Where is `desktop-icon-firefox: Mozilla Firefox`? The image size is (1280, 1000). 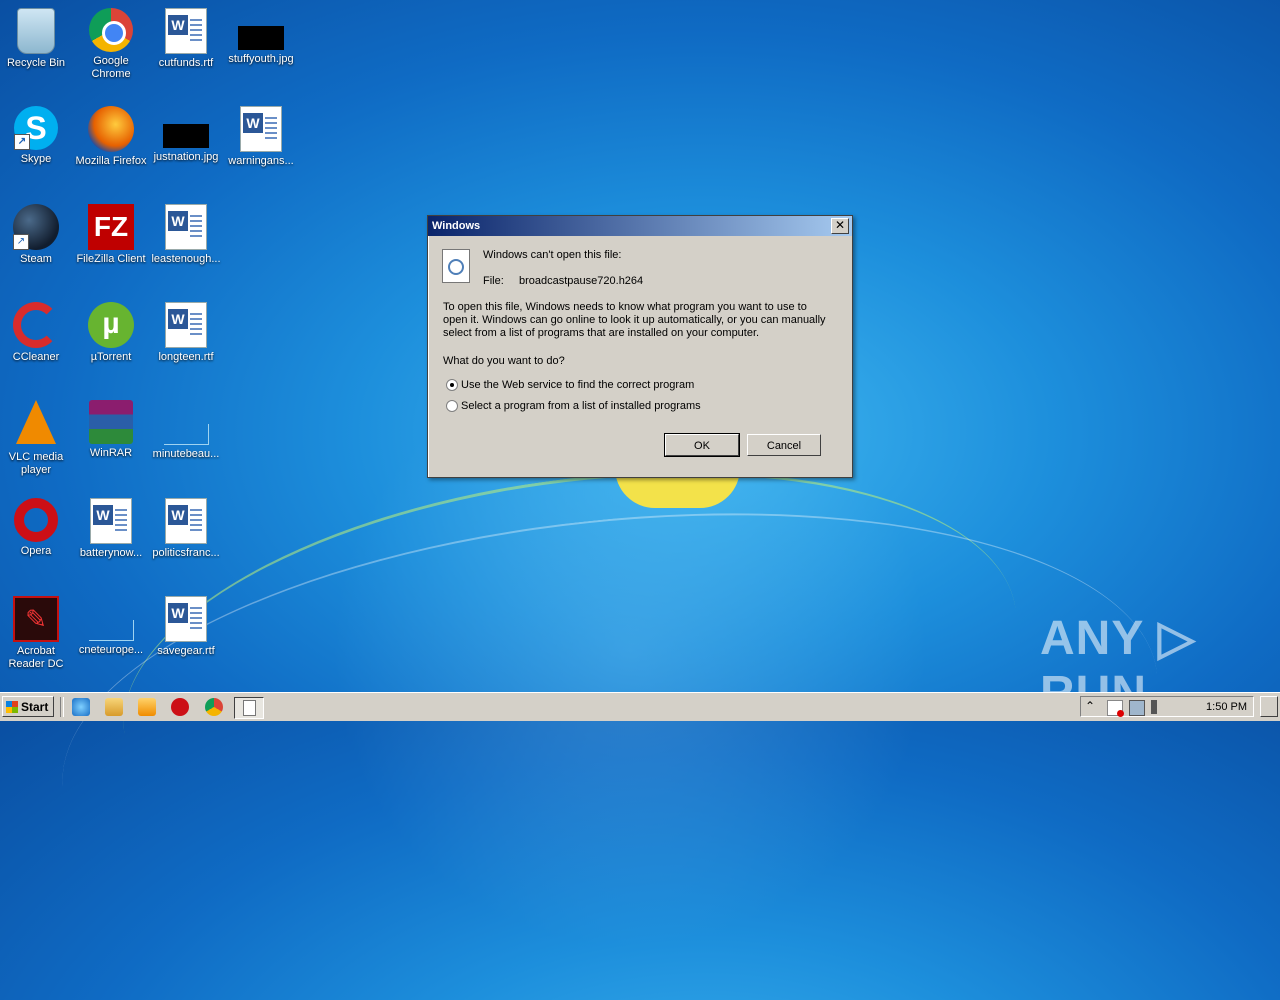 desktop-icon-firefox: Mozilla Firefox is located at coordinates (111, 137).